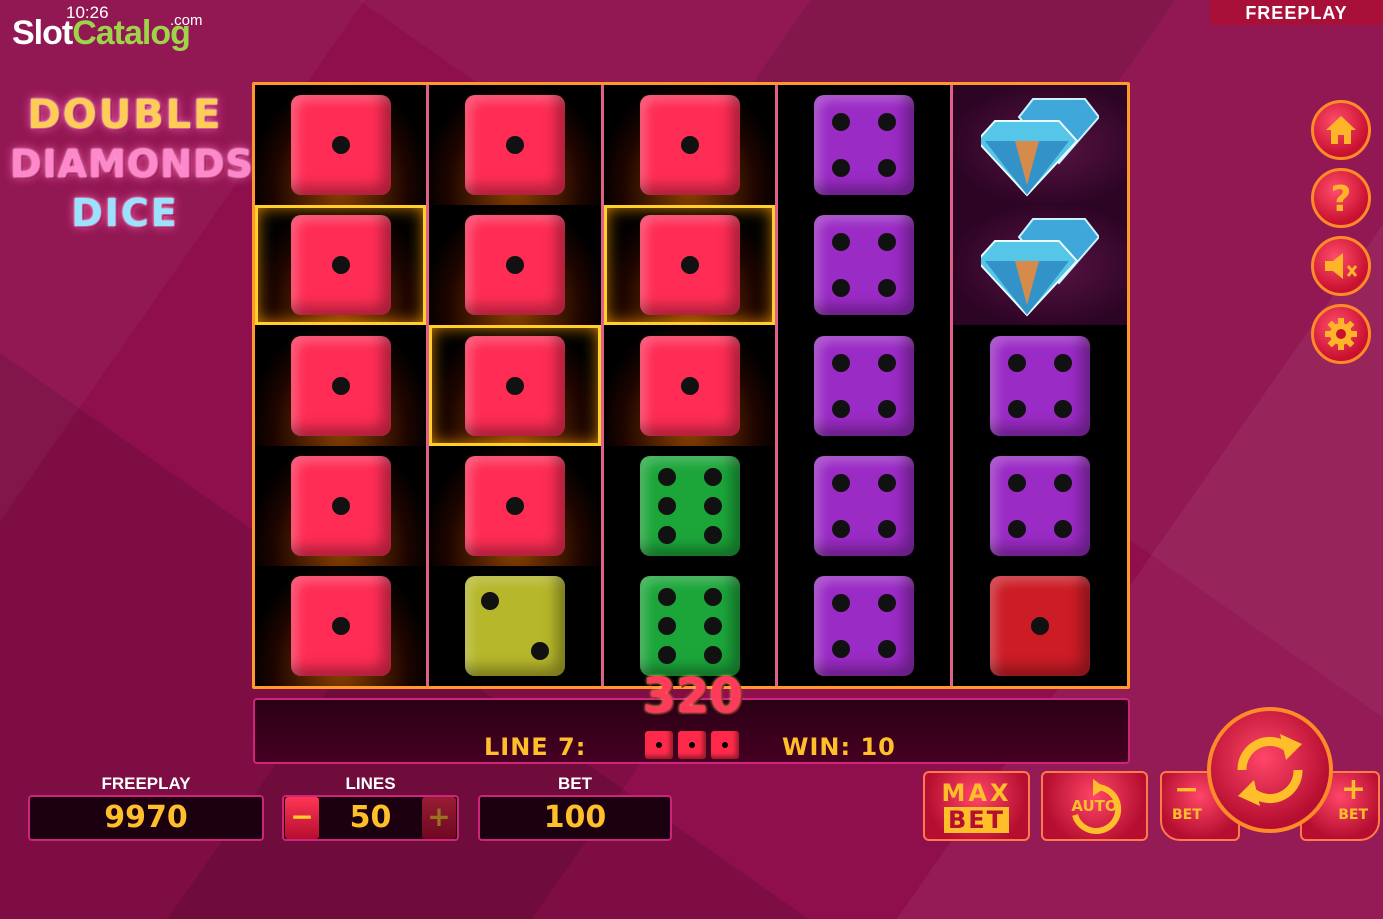  I want to click on balance-label: FREEPLAY, so click(146, 783).